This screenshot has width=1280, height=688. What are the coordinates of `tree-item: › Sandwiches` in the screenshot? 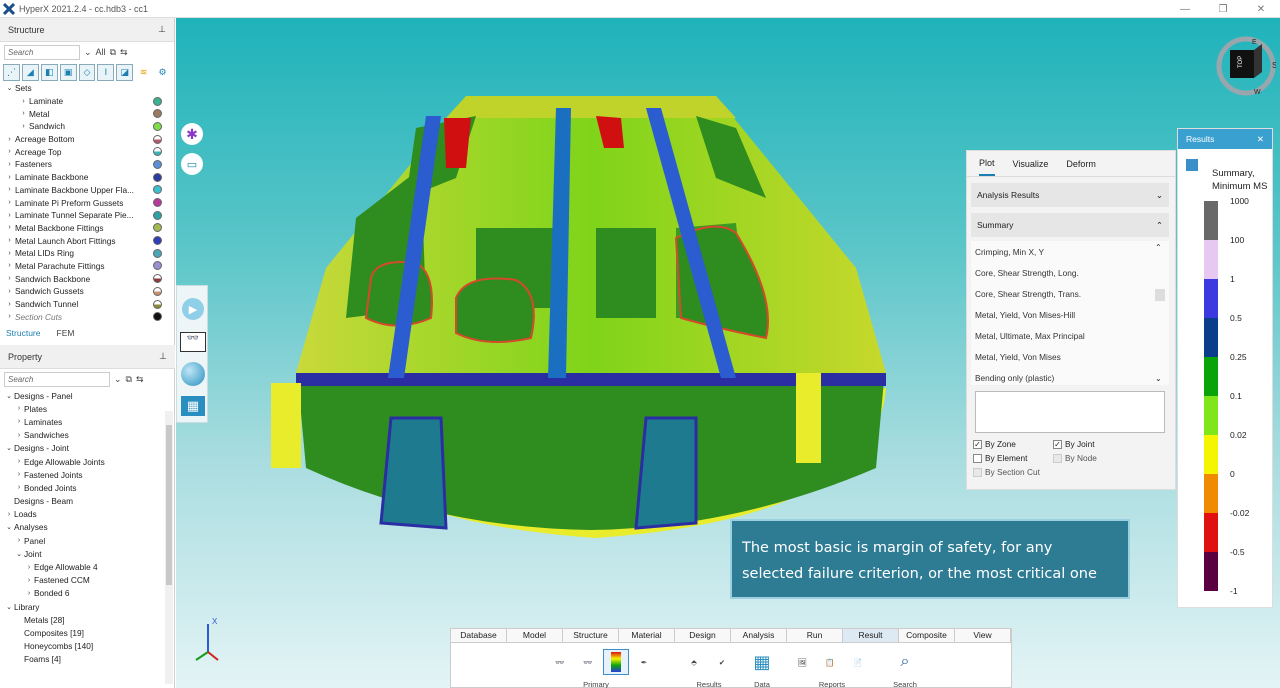 It's located at (87, 435).